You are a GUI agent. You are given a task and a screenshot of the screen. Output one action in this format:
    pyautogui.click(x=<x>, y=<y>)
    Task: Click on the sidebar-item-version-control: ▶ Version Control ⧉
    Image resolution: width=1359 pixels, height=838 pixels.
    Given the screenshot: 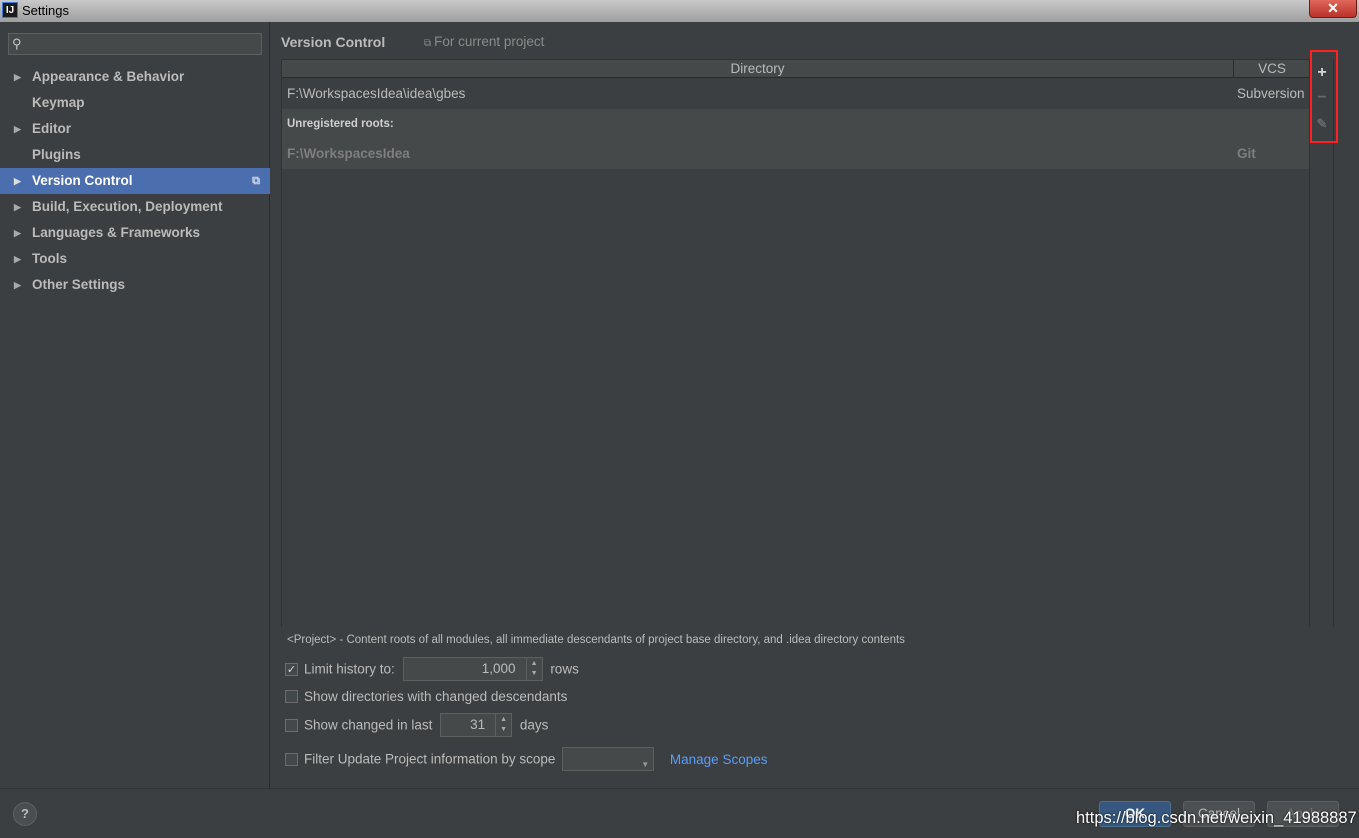 What is the action you would take?
    pyautogui.click(x=135, y=181)
    